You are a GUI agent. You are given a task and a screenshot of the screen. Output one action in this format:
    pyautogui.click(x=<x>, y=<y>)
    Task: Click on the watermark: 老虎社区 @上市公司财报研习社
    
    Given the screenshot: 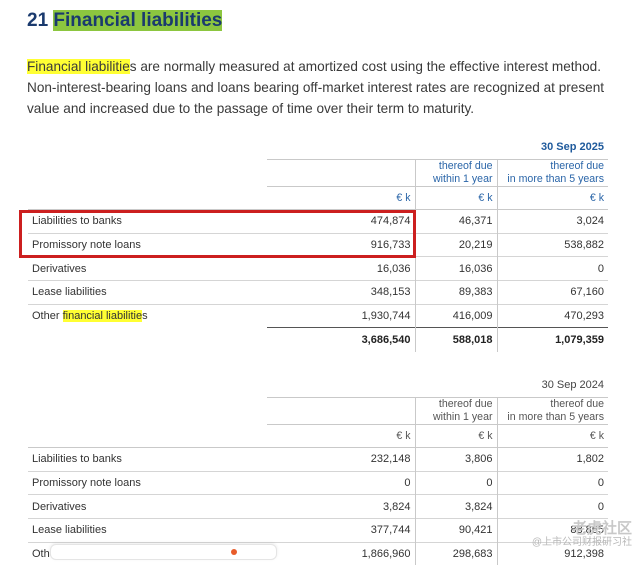 What is the action you would take?
    pyautogui.click(x=581, y=535)
    